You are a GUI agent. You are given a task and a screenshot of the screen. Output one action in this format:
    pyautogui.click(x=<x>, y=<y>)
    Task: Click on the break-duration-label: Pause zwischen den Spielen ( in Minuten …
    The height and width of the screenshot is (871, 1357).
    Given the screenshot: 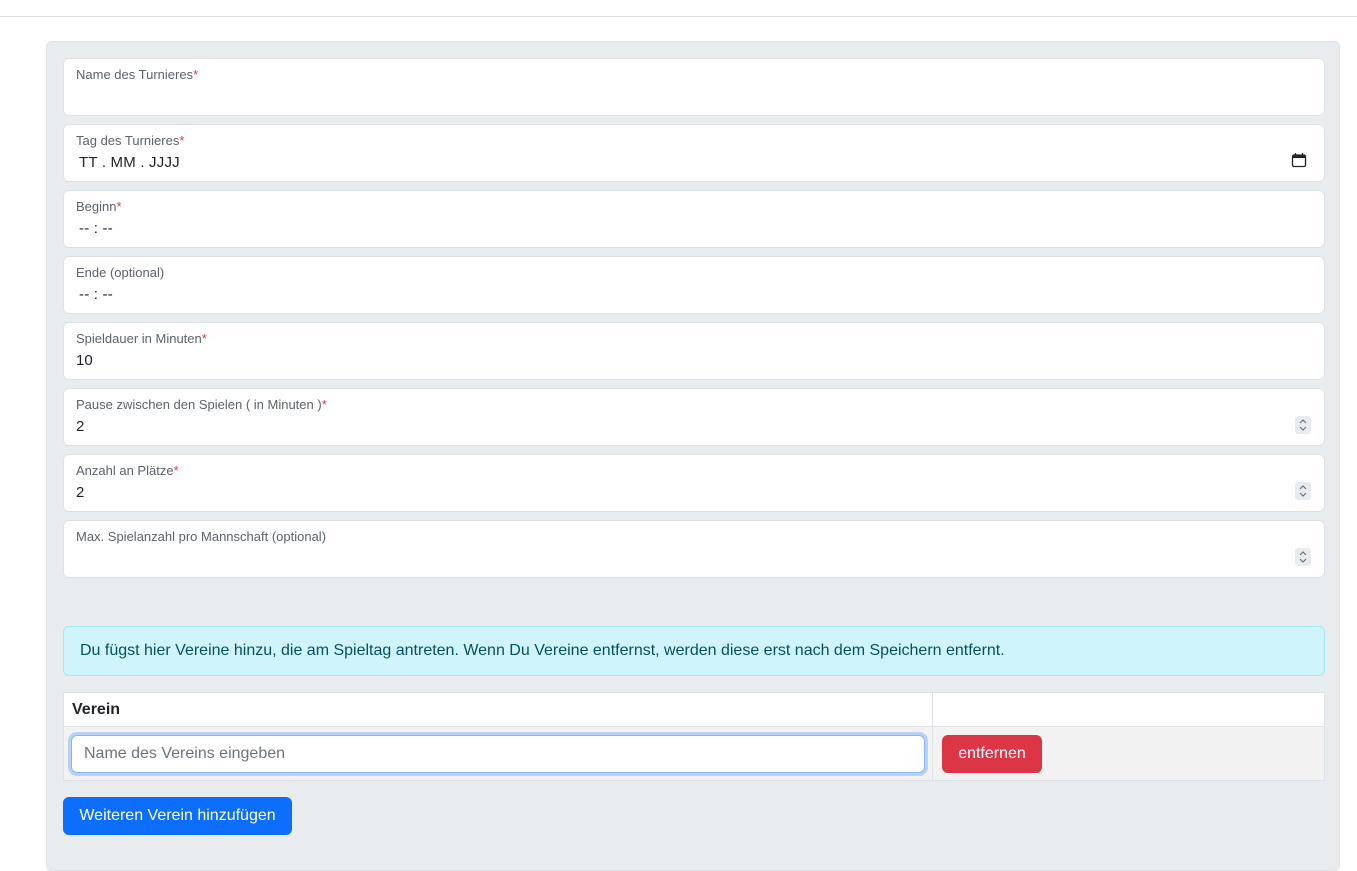 What is the action you would take?
    pyautogui.click(x=201, y=404)
    